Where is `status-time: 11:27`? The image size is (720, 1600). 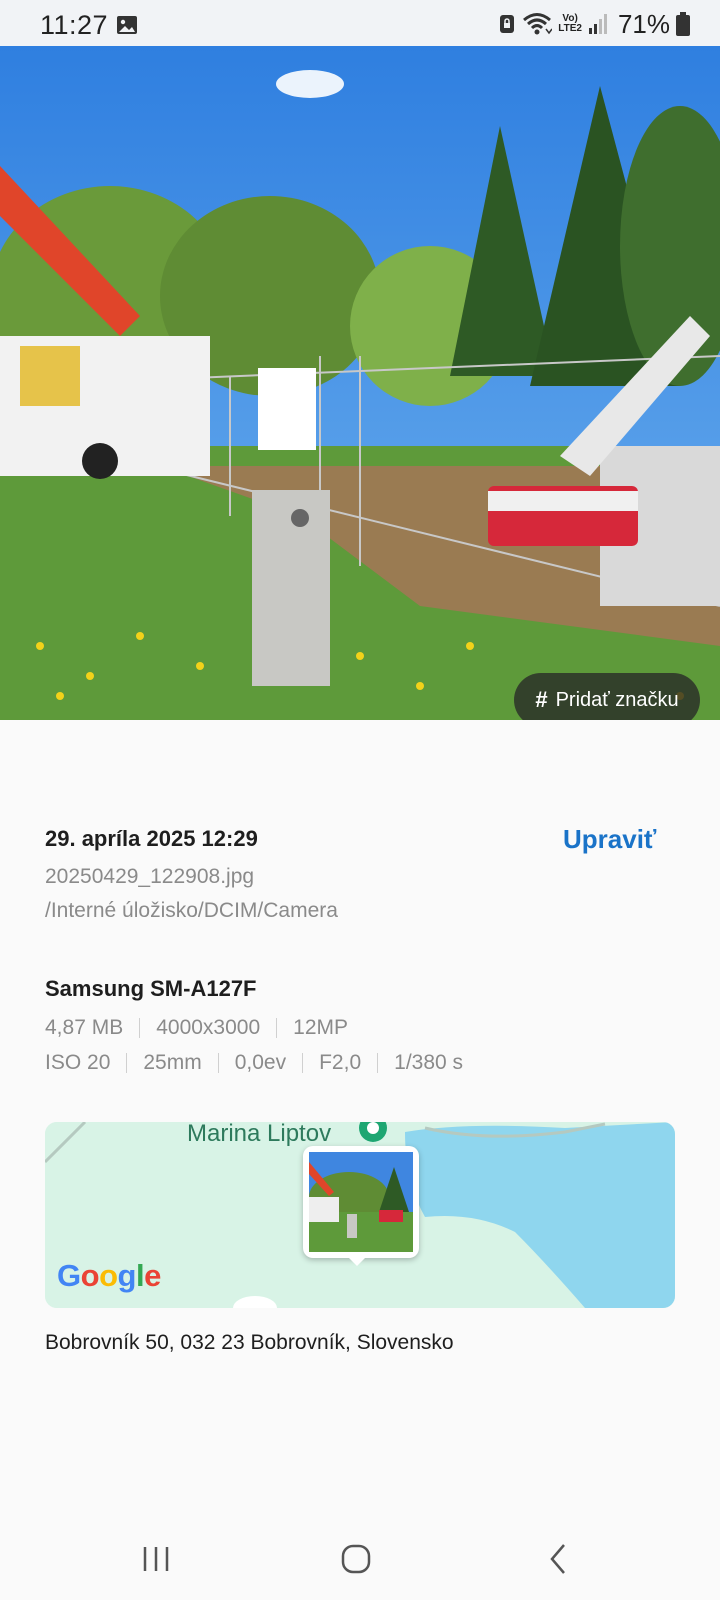
status-time: 11:27 is located at coordinates (74, 25).